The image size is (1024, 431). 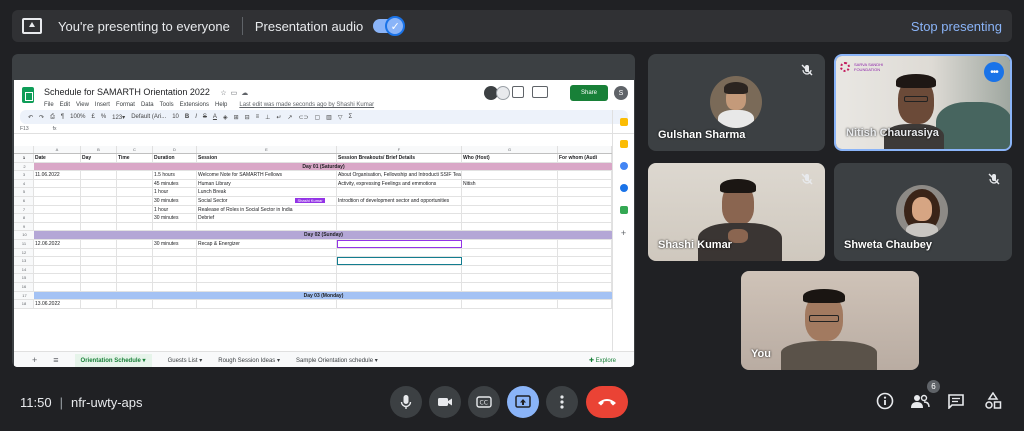 What do you see at coordinates (41, 117) in the screenshot?
I see `redo-icon: ↷` at bounding box center [41, 117].